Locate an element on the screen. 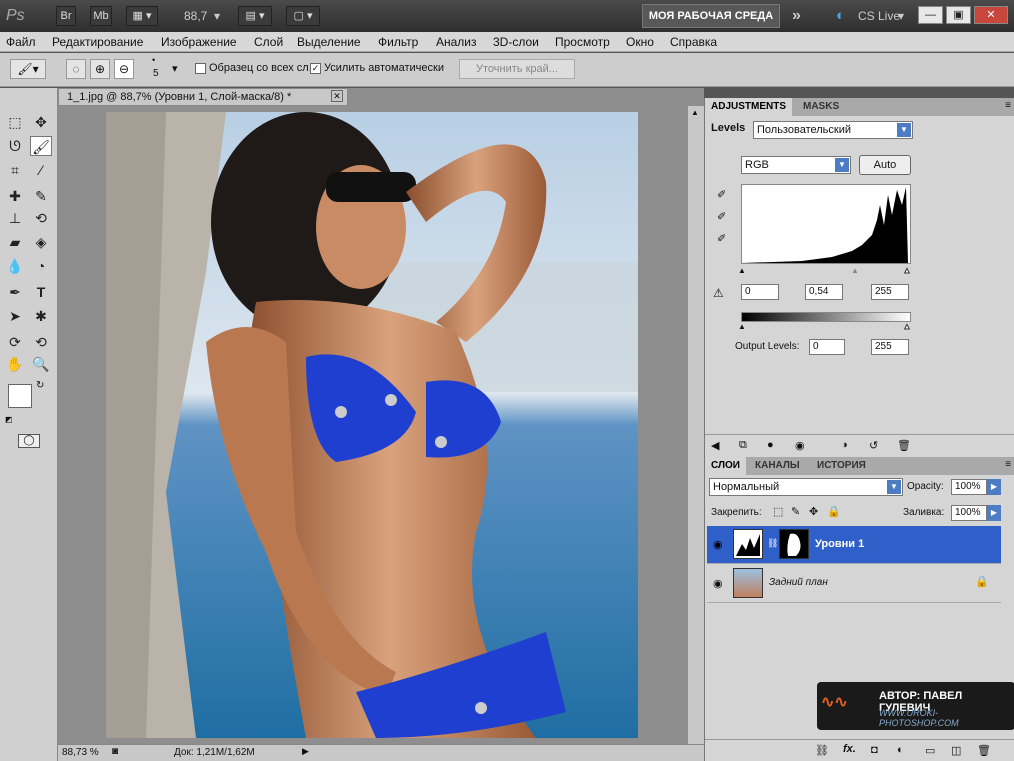 This screenshot has height=761, width=1014. 3d-rotate-tool-icon: ⟳ is located at coordinates (15, 342).